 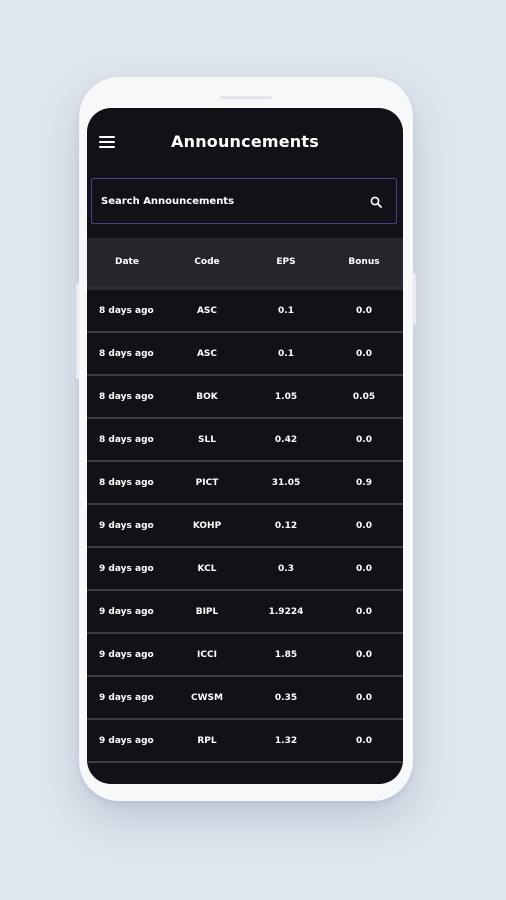 I want to click on table-row: 9 days ago ICCI 1.85 0.0, so click(x=245, y=655).